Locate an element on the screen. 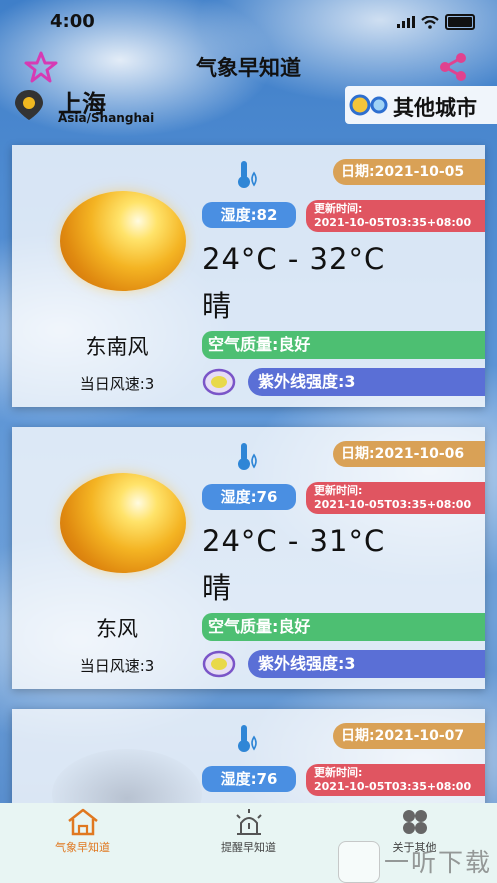 The width and height of the screenshot is (497, 883). tab-weather-label: 气象早知道 is located at coordinates (82, 847).